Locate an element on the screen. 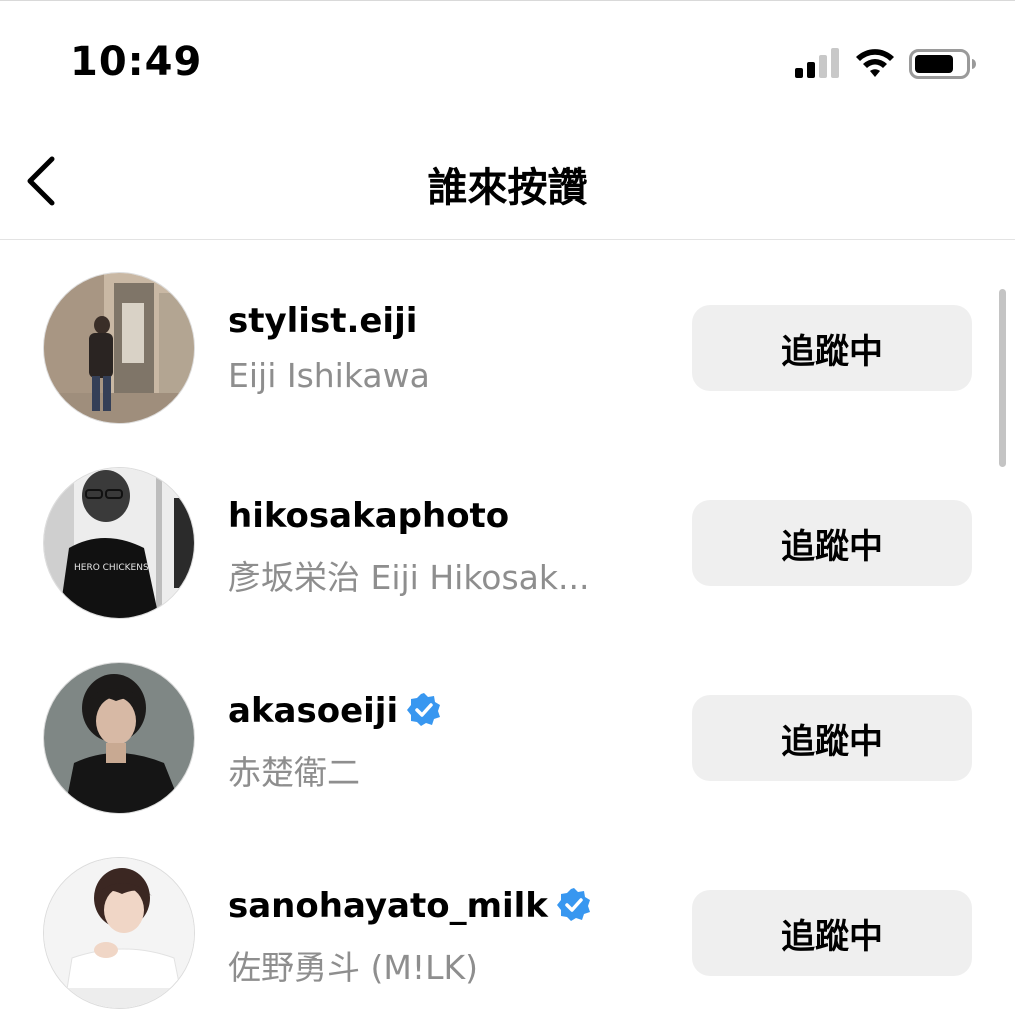 This screenshot has height=1024, width=1015. username-text: akasoeiji is located at coordinates (313, 711).